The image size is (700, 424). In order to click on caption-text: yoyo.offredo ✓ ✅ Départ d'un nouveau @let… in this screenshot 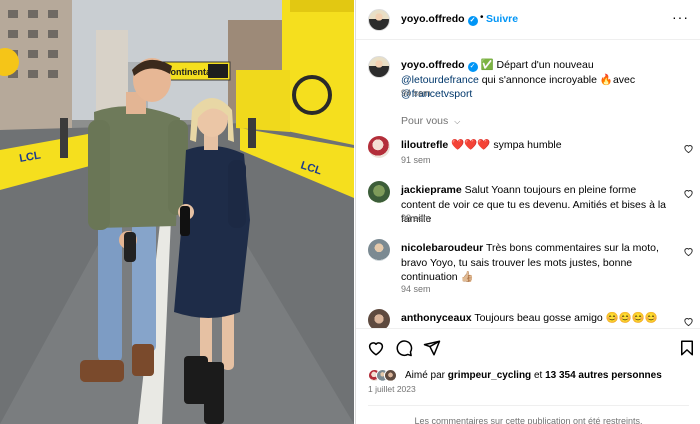, I will do `click(537, 80)`.